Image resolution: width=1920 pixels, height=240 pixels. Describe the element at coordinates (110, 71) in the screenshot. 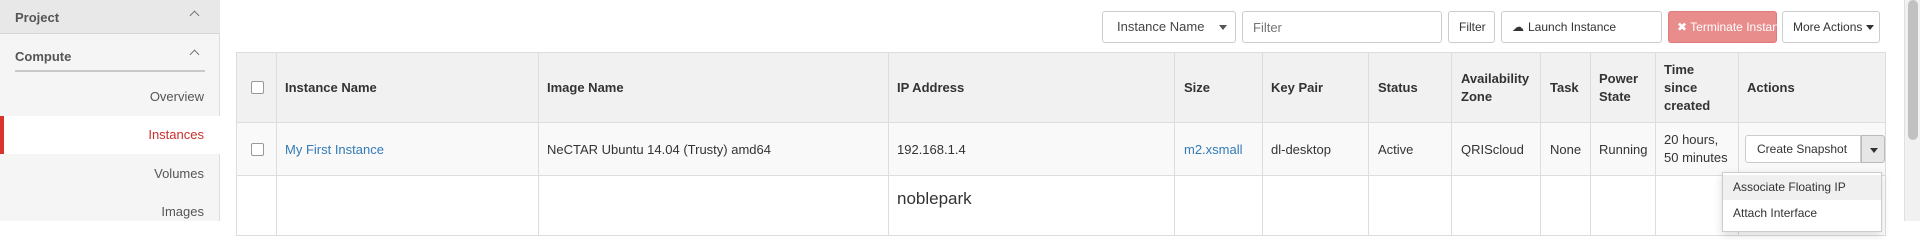

I see `sidebar-divider` at that location.